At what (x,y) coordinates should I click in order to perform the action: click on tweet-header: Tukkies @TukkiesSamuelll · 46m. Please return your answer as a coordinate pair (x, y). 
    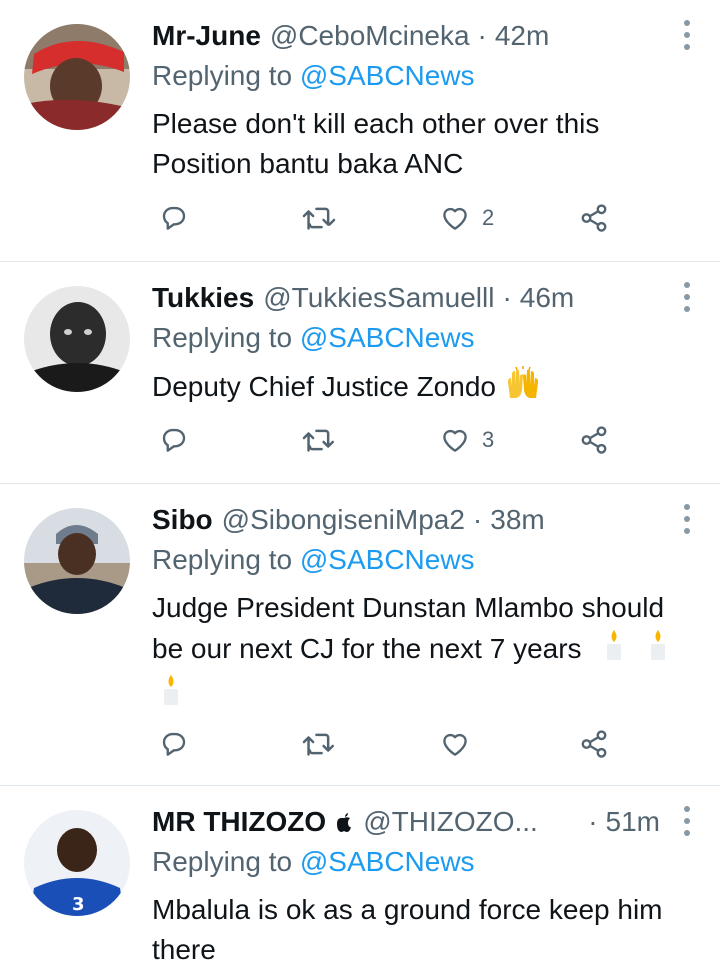
    Looking at the image, I should click on (406, 298).